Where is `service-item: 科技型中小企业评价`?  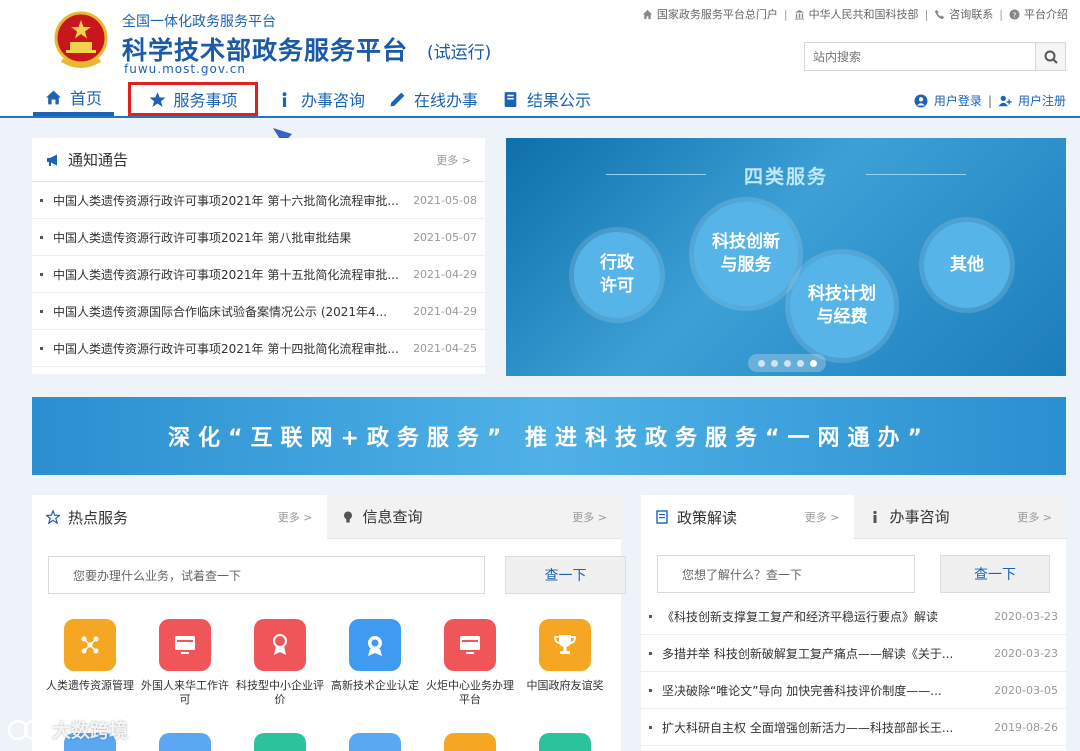
service-item: 科技型中小企业评价 is located at coordinates (280, 663).